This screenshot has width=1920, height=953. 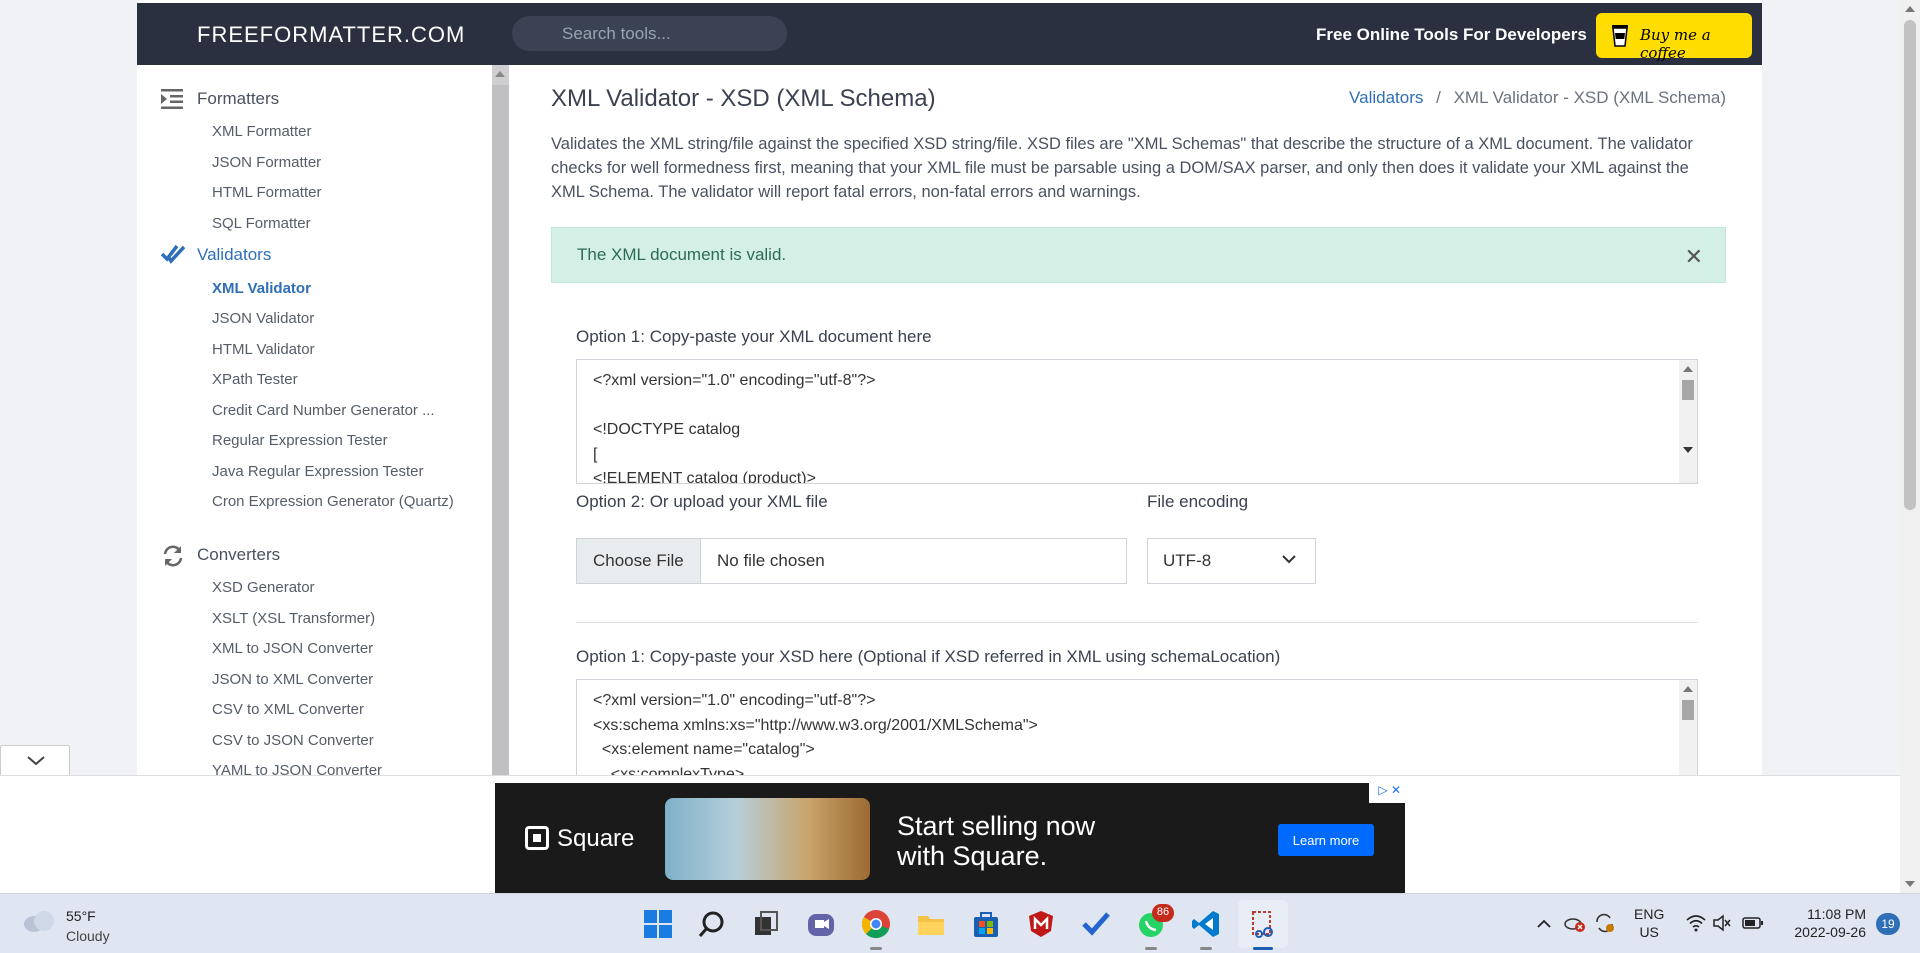 I want to click on sidebar-section-converters: Converters, so click(x=238, y=555).